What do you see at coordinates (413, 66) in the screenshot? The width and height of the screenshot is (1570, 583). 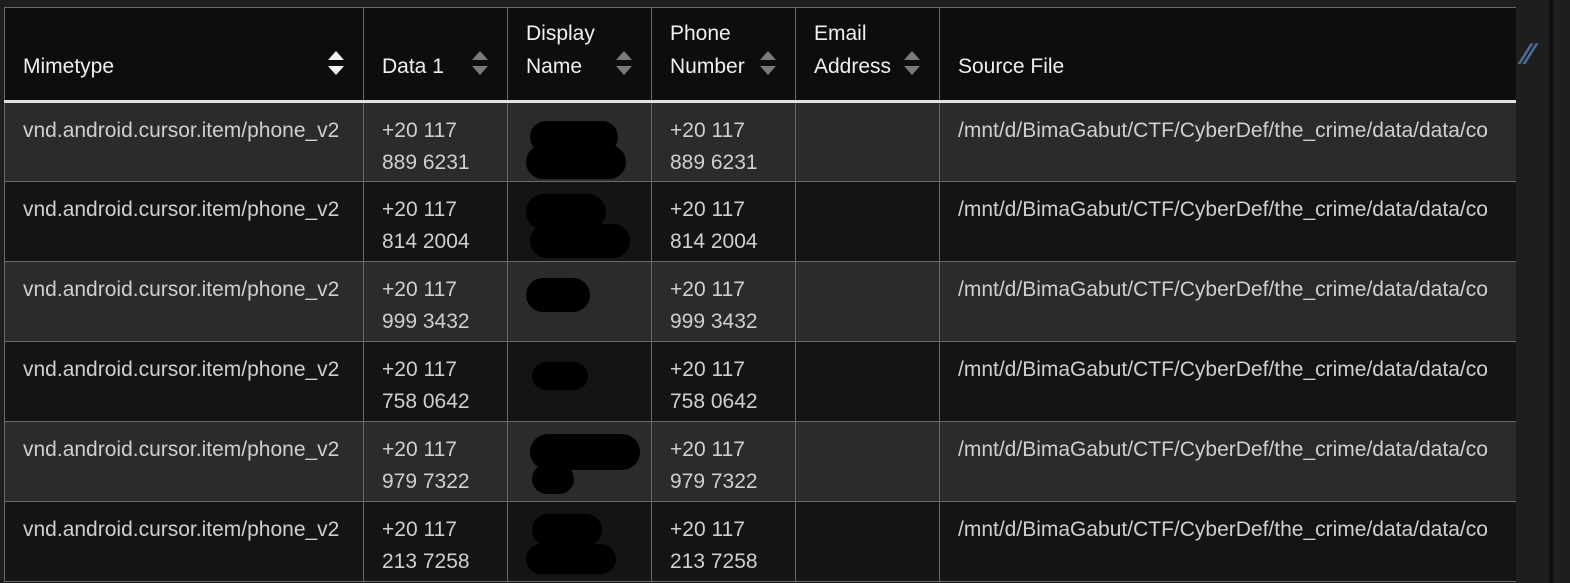 I see `header-label: Data 1` at bounding box center [413, 66].